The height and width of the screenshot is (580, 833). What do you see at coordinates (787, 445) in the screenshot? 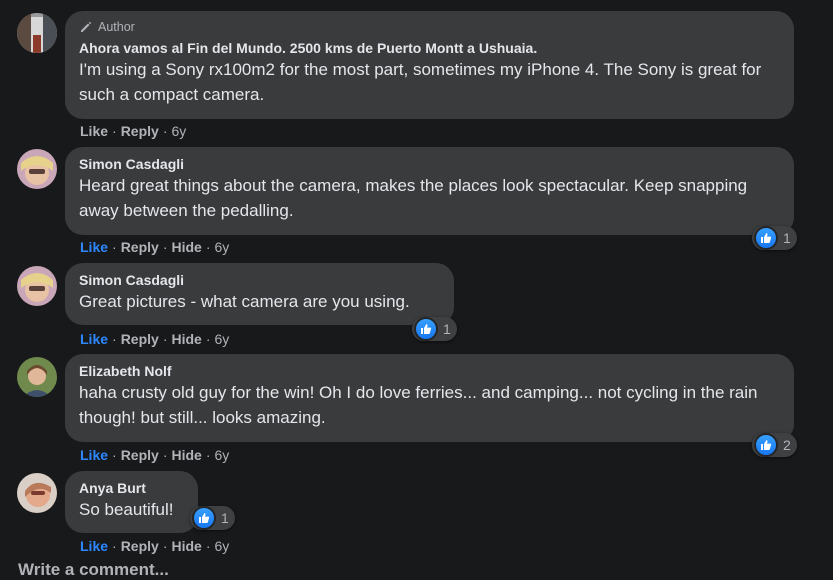
I see `reaction-count: 2` at bounding box center [787, 445].